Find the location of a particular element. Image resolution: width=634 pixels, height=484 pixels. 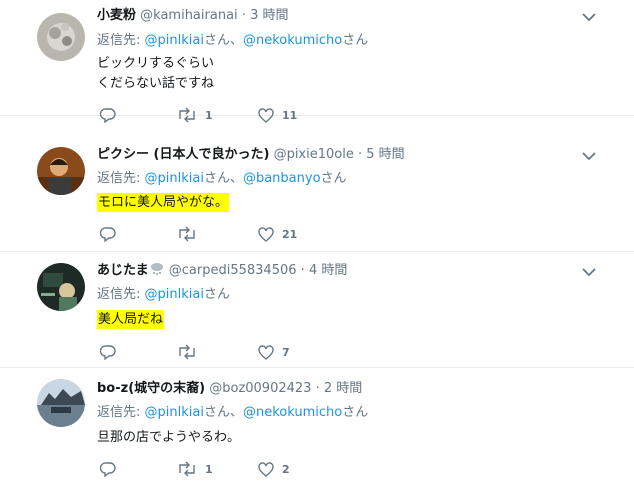

tweet-text-line: 美人局だね is located at coordinates (131, 319).